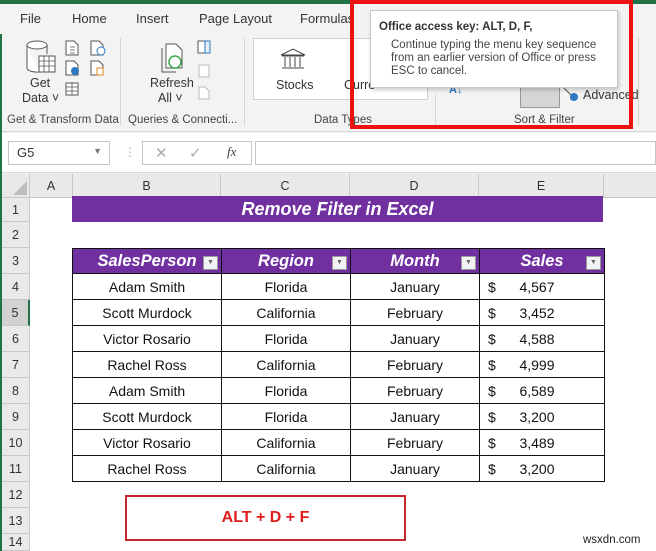 The width and height of the screenshot is (656, 551). What do you see at coordinates (51, 186) in the screenshot?
I see `column-header-a: A` at bounding box center [51, 186].